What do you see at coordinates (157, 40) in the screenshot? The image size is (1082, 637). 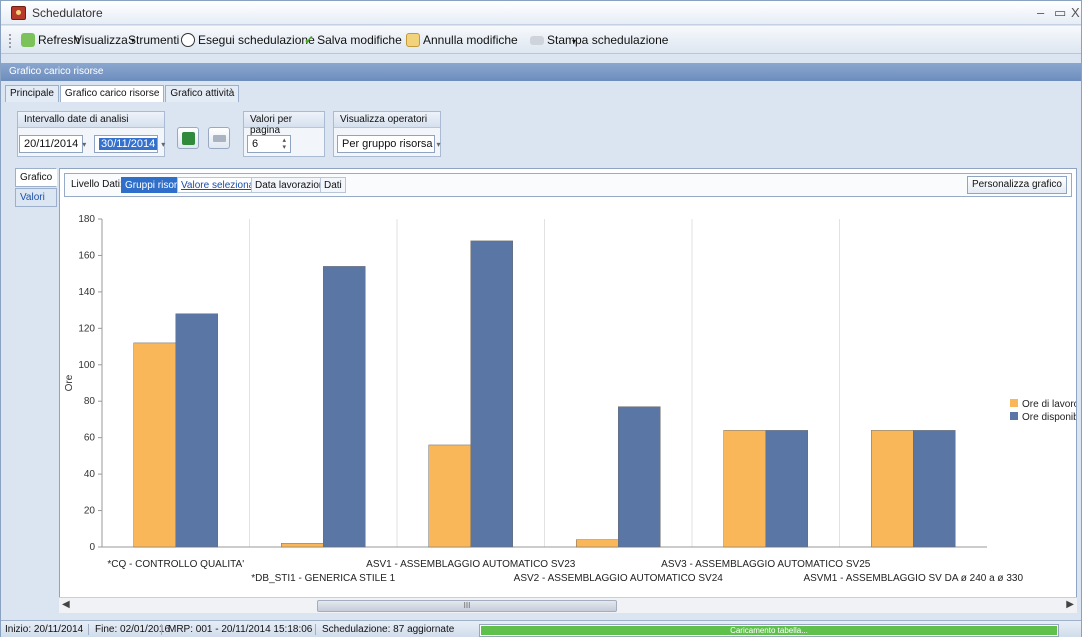 I see `strumenti-menu: Strumenti▾` at bounding box center [157, 40].